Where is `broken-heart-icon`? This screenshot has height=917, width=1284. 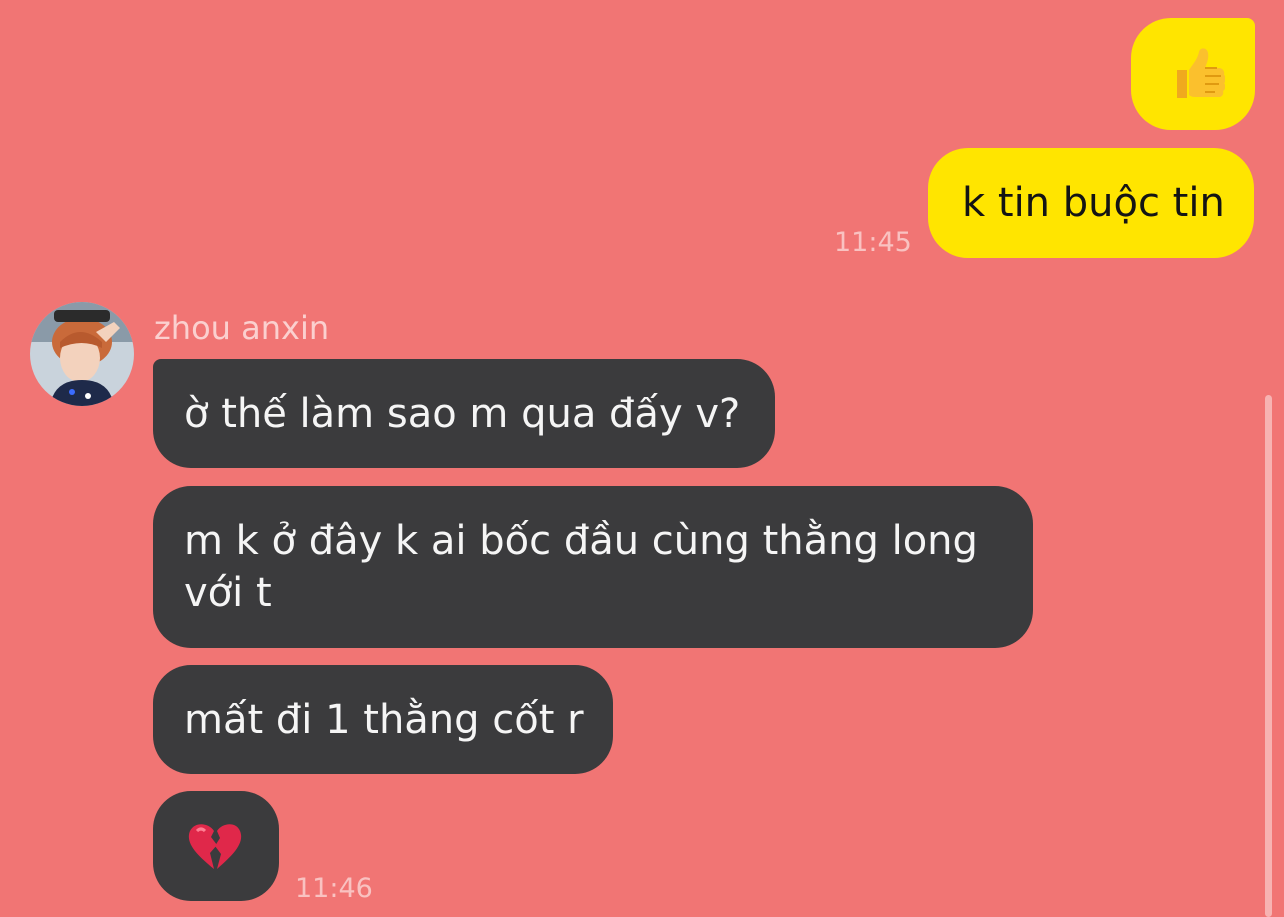
broken-heart-icon is located at coordinates (215, 847).